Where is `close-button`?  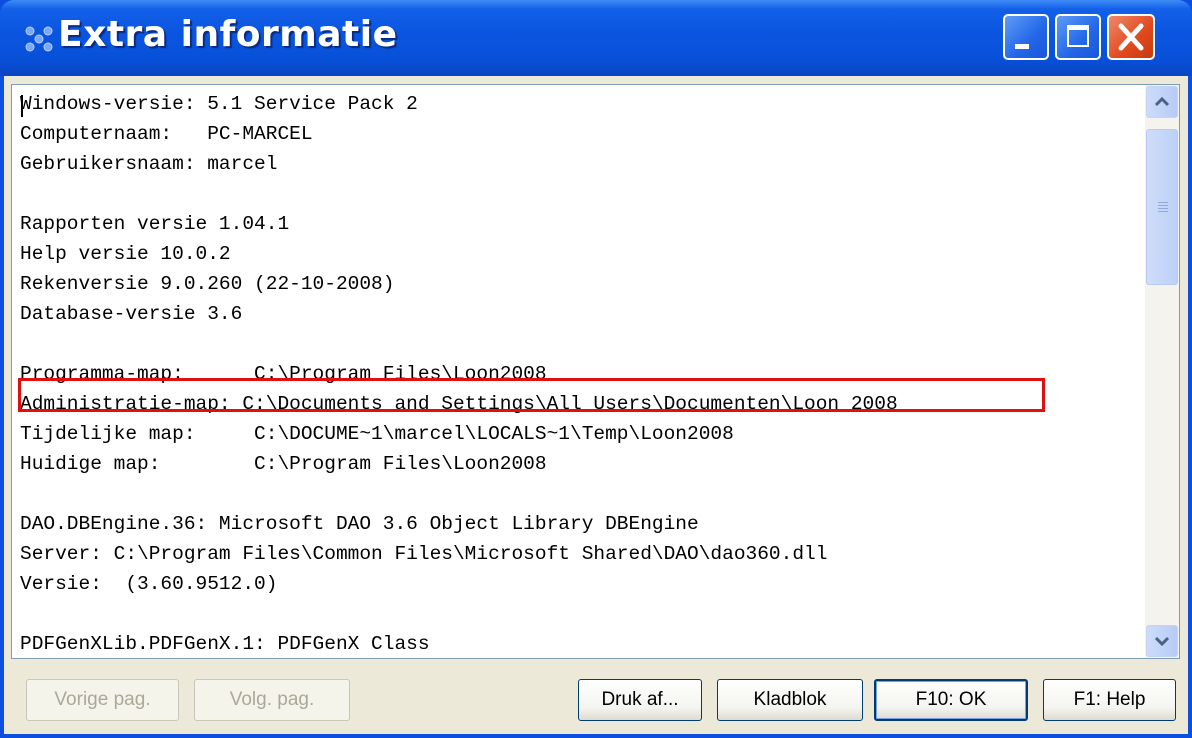
close-button is located at coordinates (1131, 37).